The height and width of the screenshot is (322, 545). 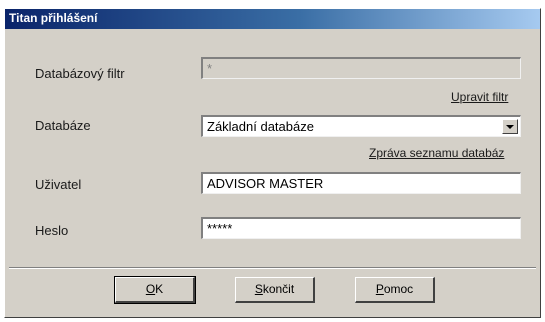 I want to click on database-dropdown-button, so click(x=510, y=126).